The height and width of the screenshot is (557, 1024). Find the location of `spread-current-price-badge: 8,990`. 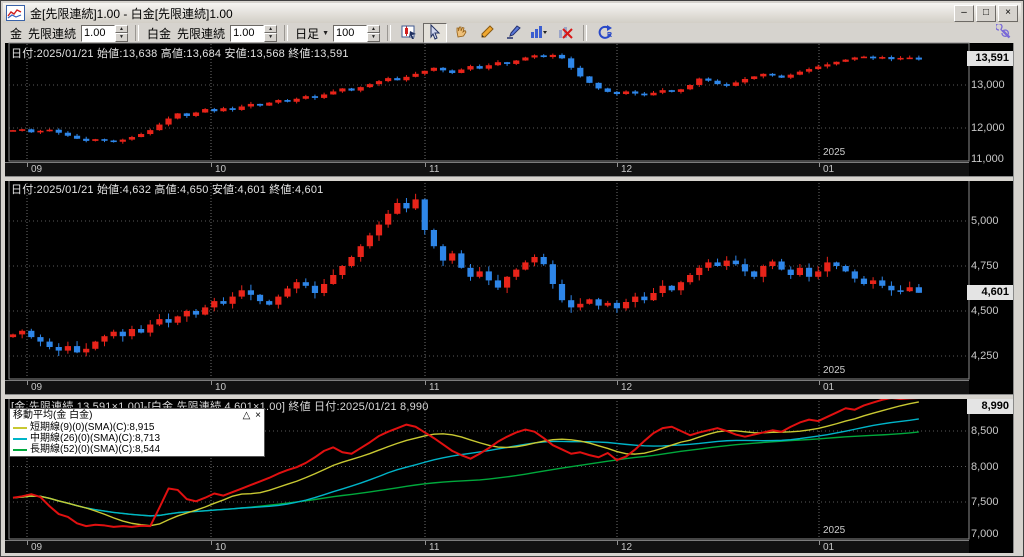

spread-current-price-badge: 8,990 is located at coordinates (990, 406).